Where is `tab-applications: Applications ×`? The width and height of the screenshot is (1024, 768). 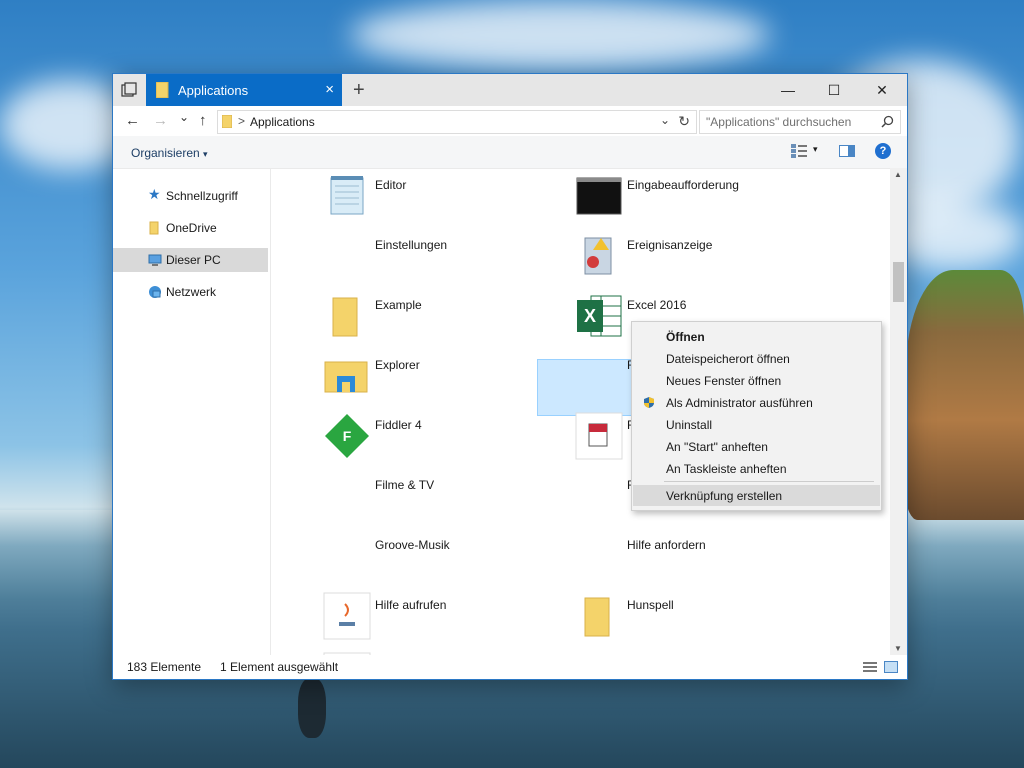
tab-applications: Applications × is located at coordinates (244, 90).